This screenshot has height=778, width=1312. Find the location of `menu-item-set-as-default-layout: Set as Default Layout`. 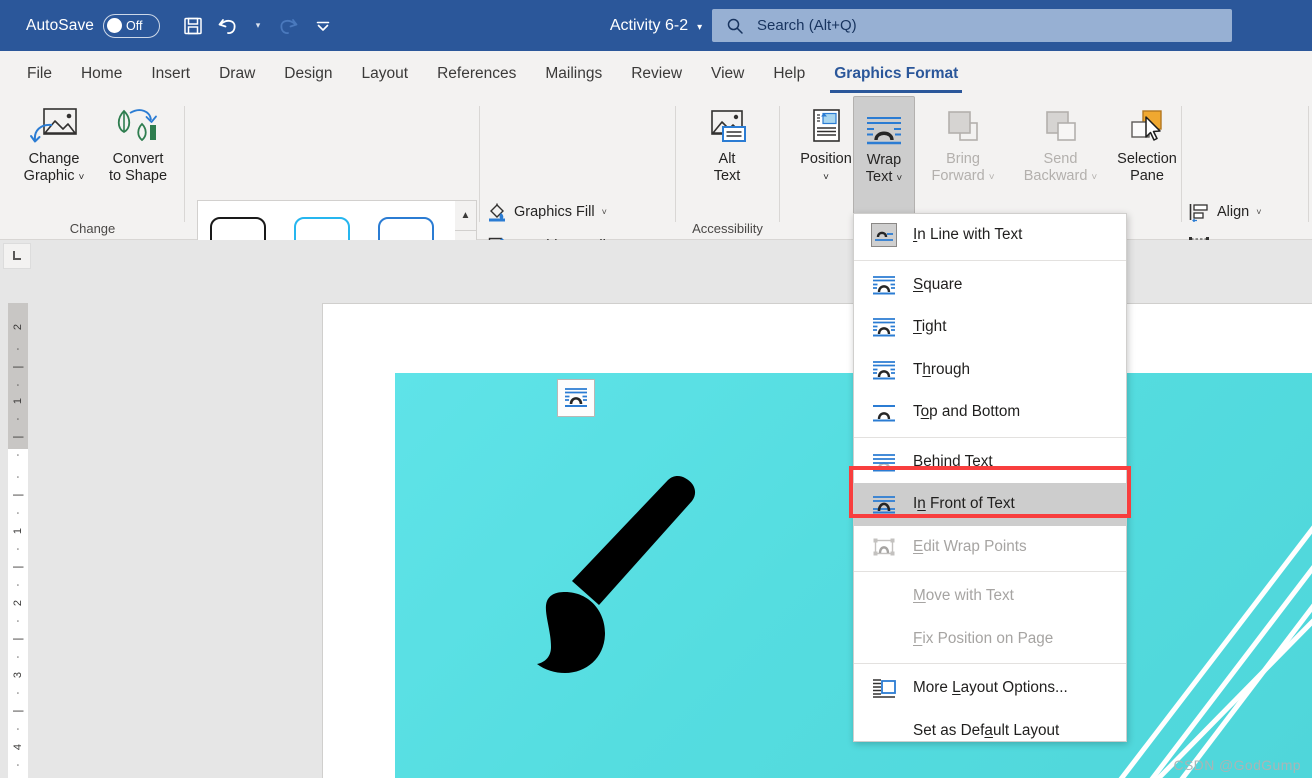

menu-item-set-as-default-layout: Set as Default Layout is located at coordinates (990, 731).